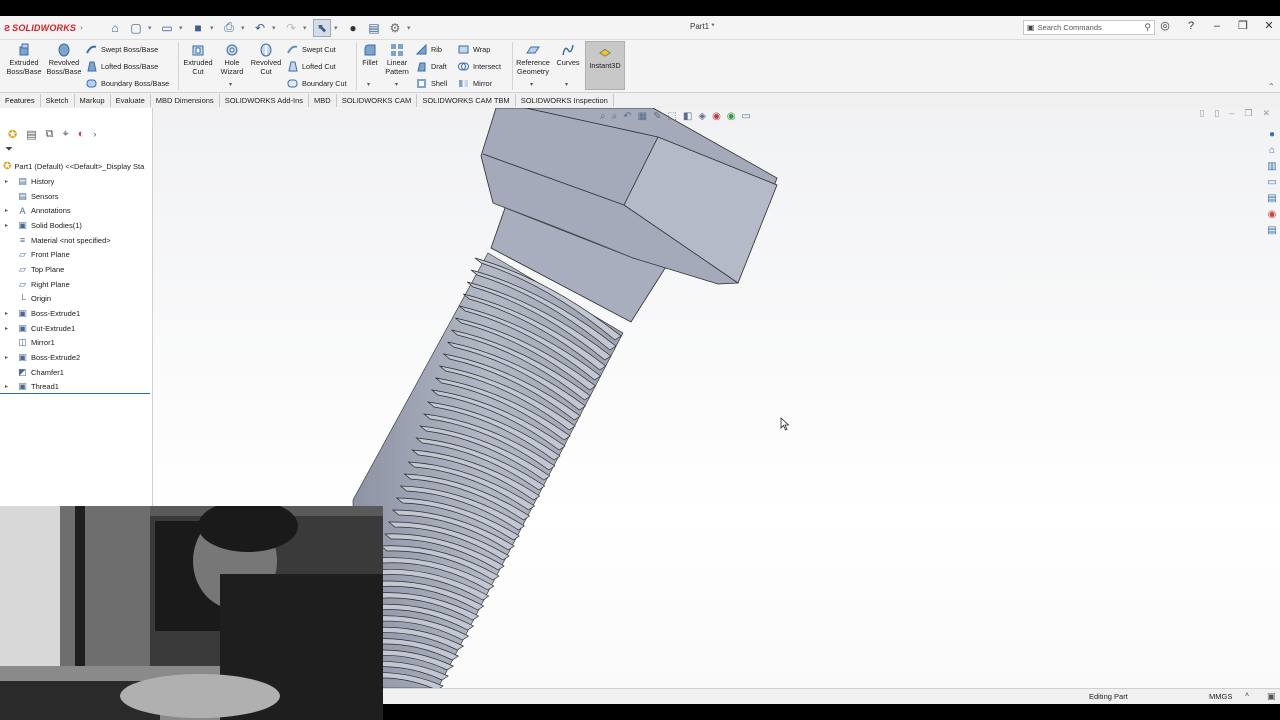 The height and width of the screenshot is (720, 1280). I want to click on reference-geometry-button: Reference Geometry, so click(533, 59).